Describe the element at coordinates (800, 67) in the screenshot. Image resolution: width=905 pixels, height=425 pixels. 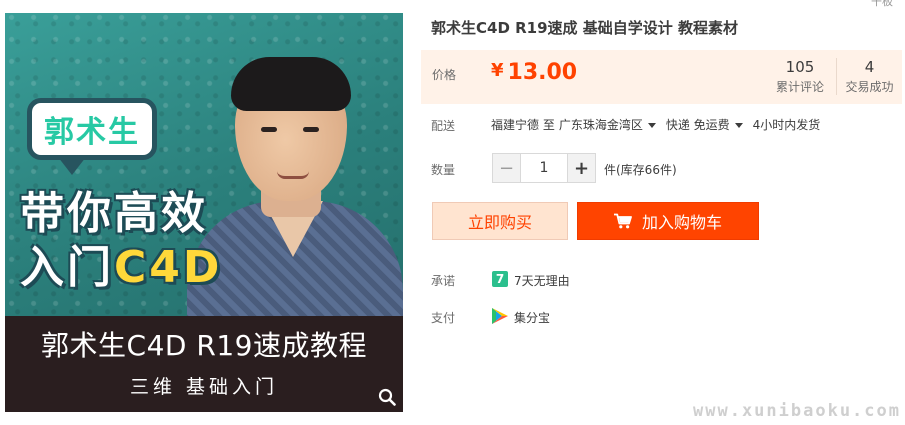
I see `review-count: 105` at that location.